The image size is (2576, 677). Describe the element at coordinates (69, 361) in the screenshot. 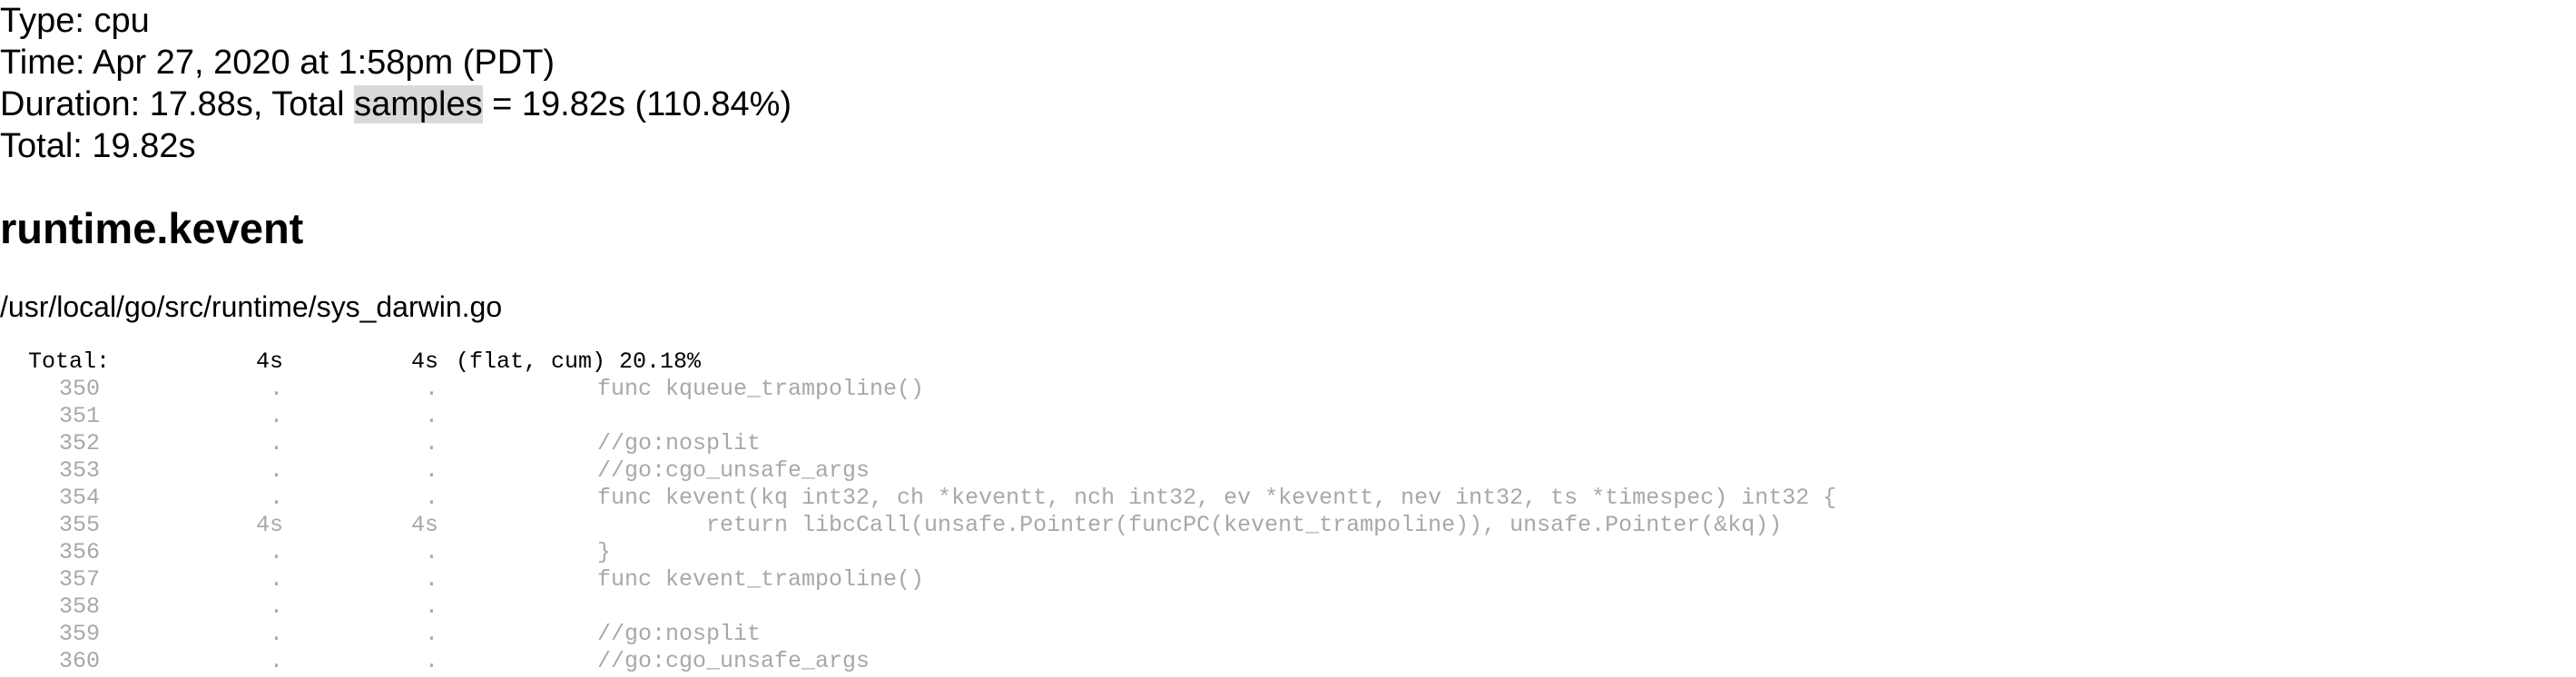

I see `total-label: Total:` at that location.